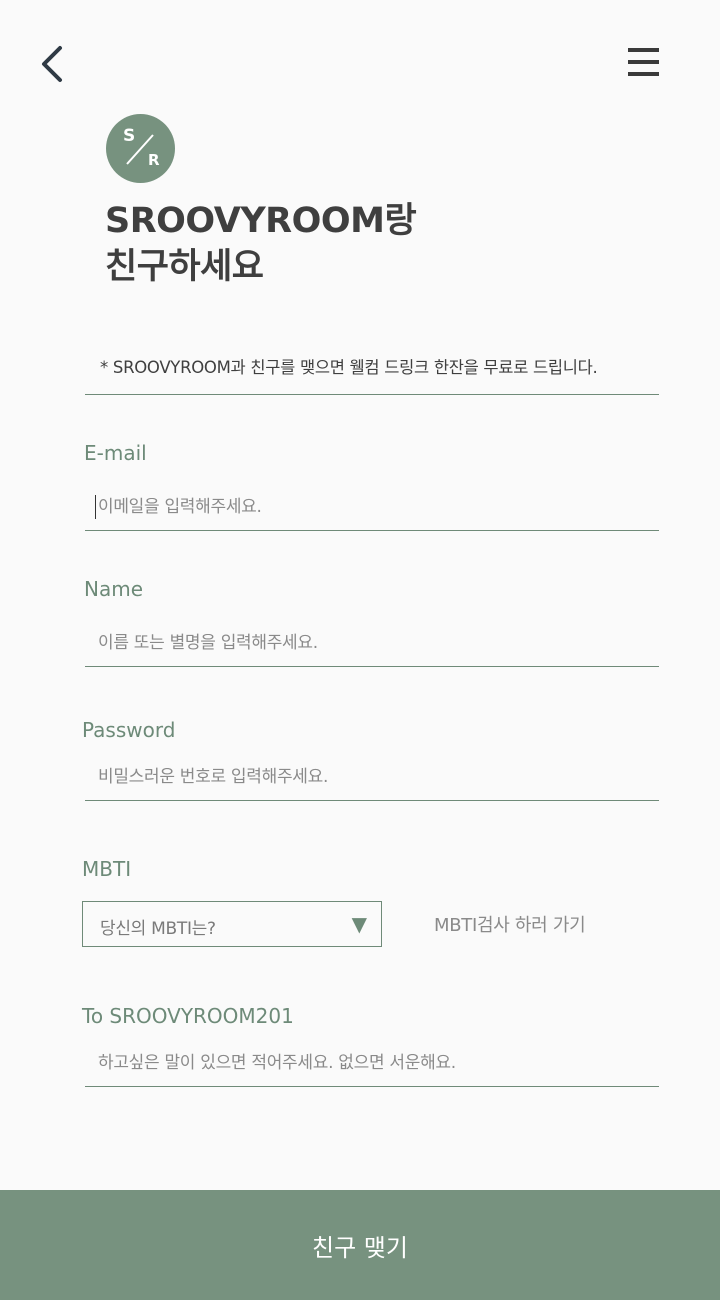  Describe the element at coordinates (372, 530) in the screenshot. I see `email-underline` at that location.